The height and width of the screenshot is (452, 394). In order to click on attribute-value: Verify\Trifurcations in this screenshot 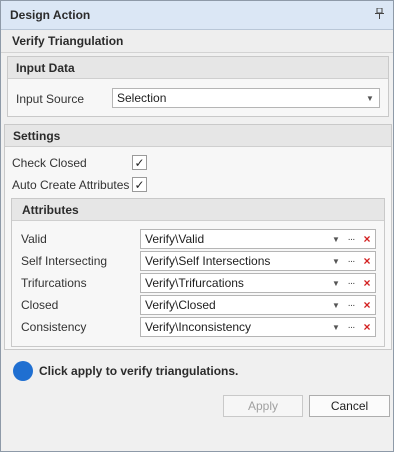, I will do `click(194, 283)`.